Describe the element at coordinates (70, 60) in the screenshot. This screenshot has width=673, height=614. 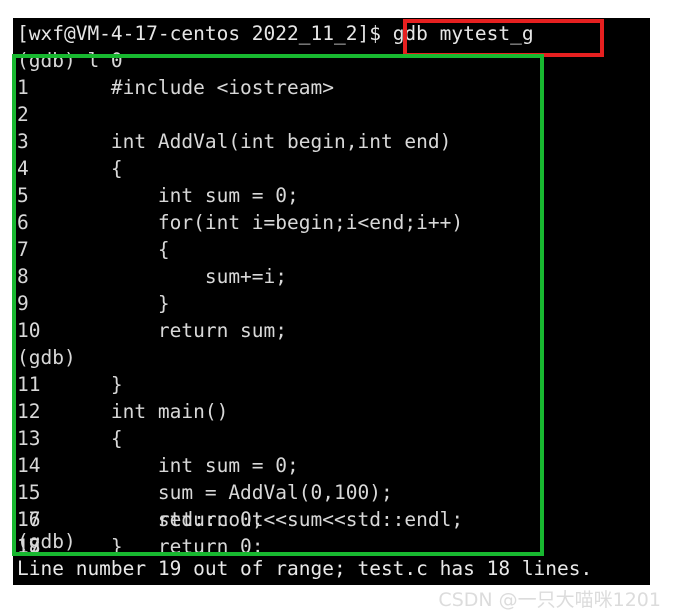
I see `terminal-line: (gdb) l 0` at that location.